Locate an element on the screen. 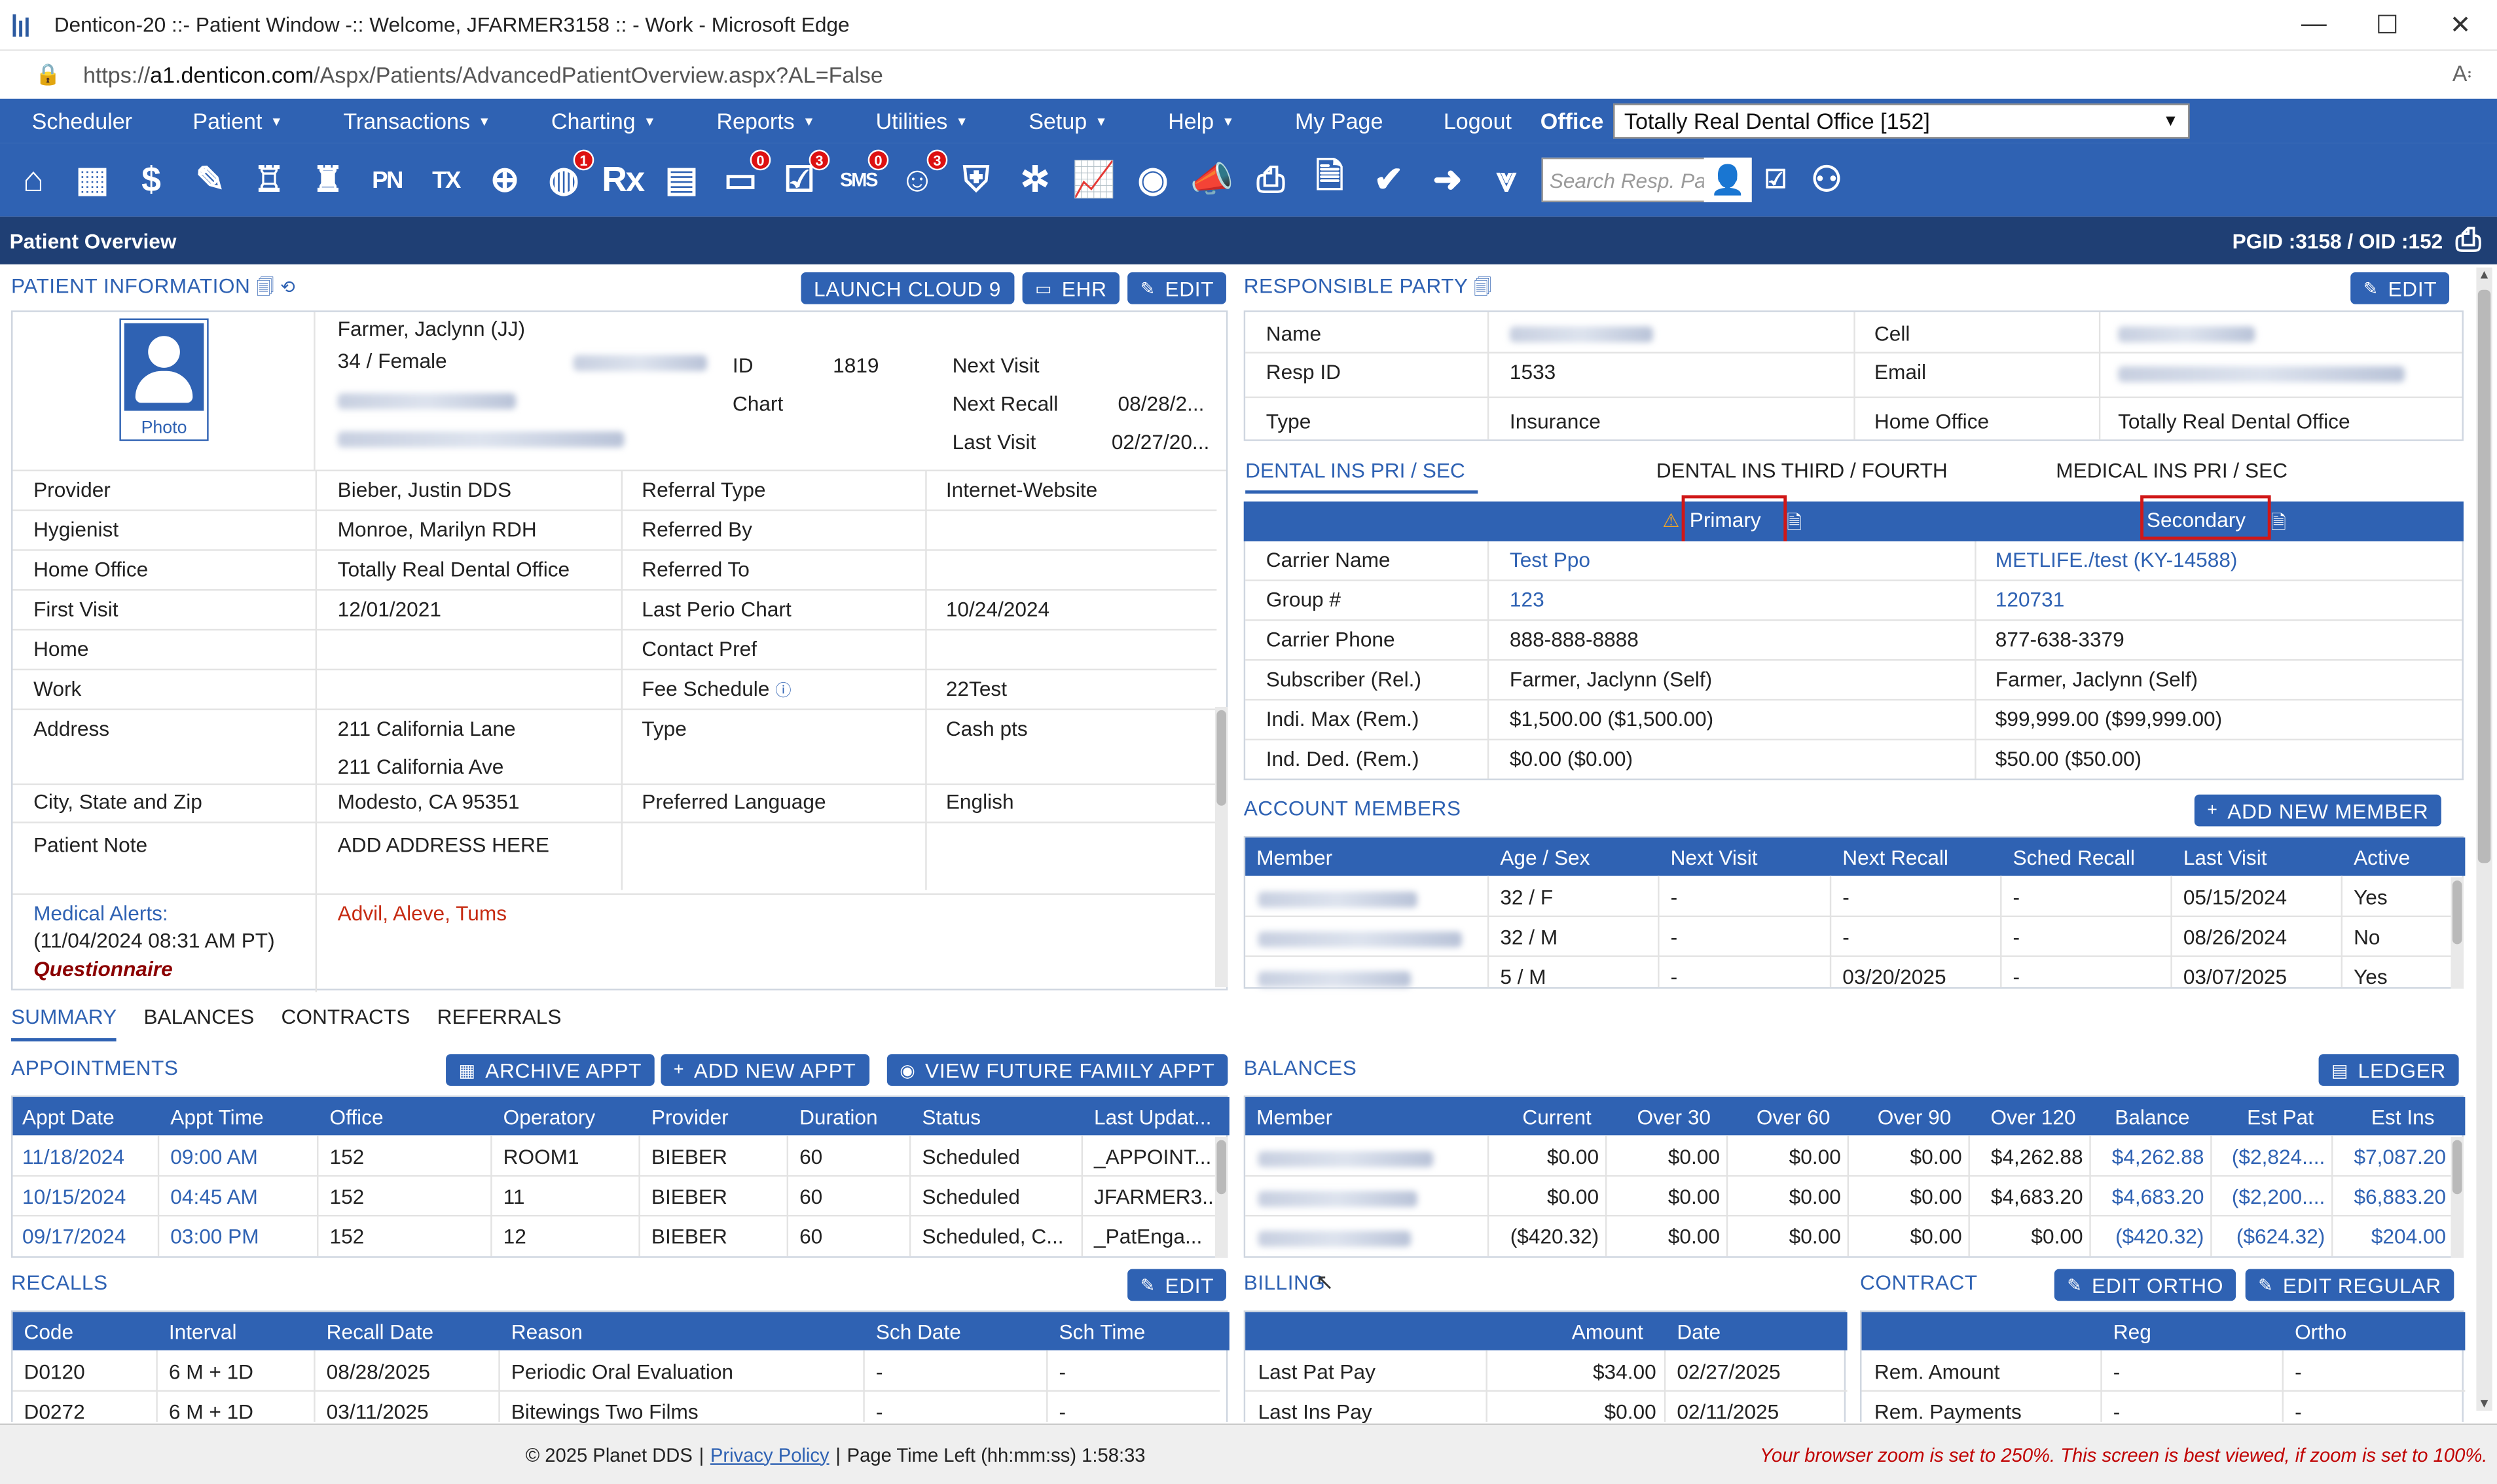  col-next-visit: Next Visit is located at coordinates (1715, 857).